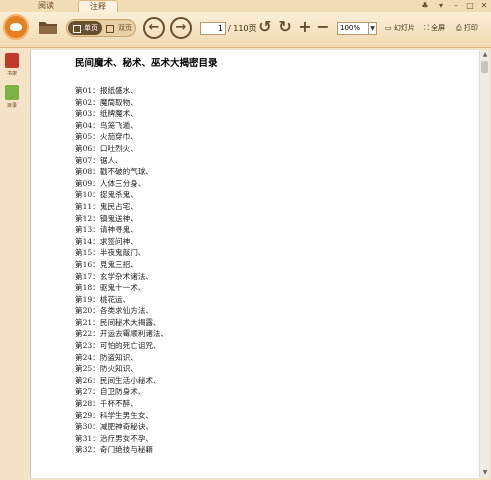 The width and height of the screenshot is (491, 480). What do you see at coordinates (110, 29) in the screenshot?
I see `double-page-icon` at bounding box center [110, 29].